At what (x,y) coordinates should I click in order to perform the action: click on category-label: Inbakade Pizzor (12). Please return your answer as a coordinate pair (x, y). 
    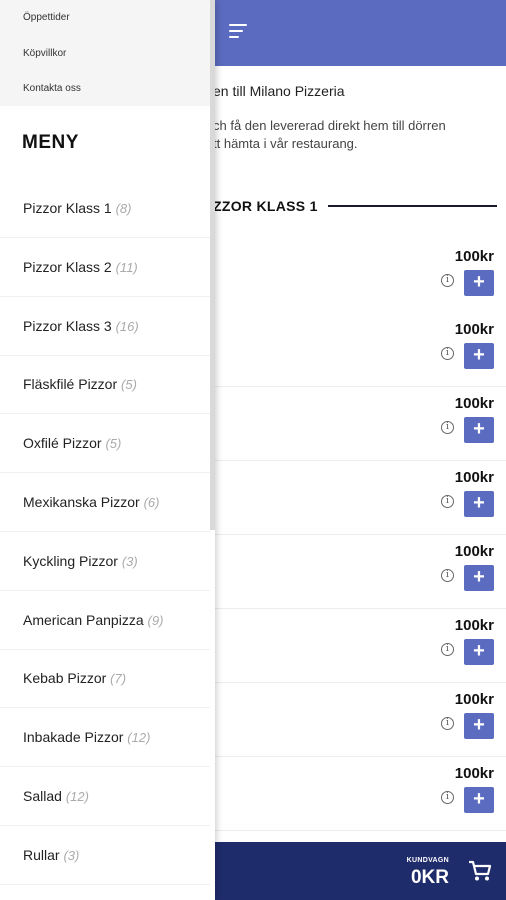
    Looking at the image, I should click on (86, 737).